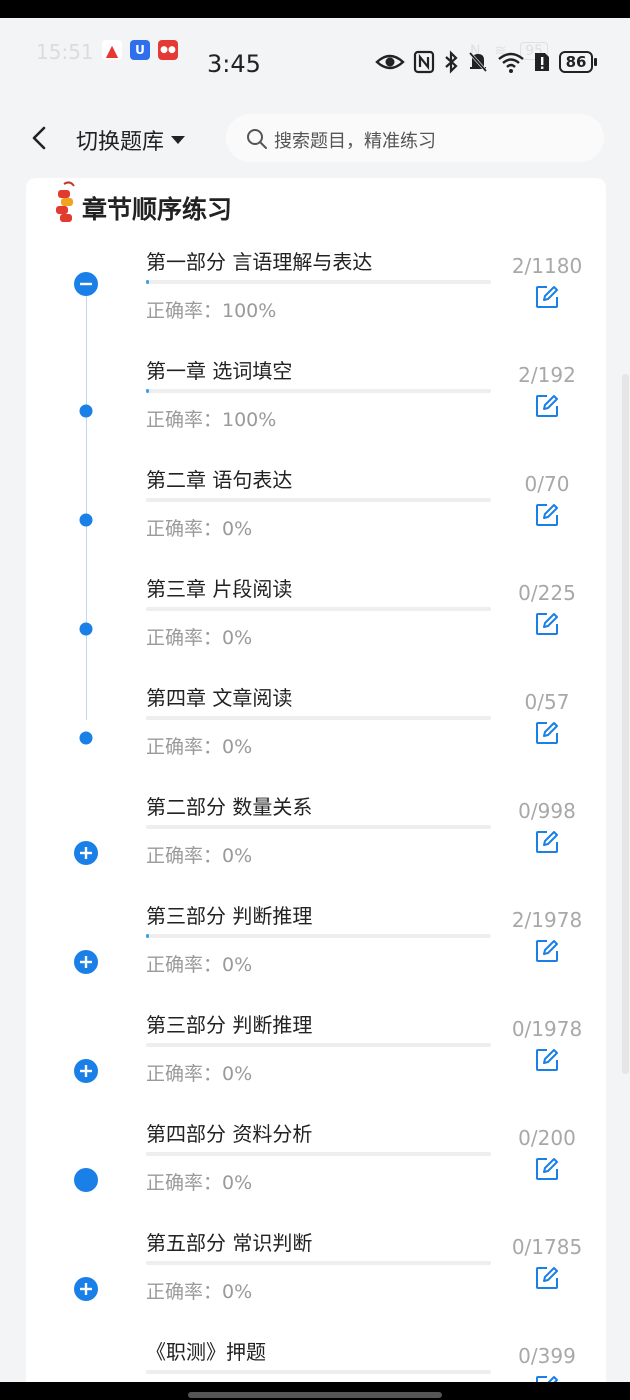 The width and height of the screenshot is (630, 1400). What do you see at coordinates (316, 1172) in the screenshot?
I see `chapter-row: 第四部分 资料分析 正确率：0% 0/200` at bounding box center [316, 1172].